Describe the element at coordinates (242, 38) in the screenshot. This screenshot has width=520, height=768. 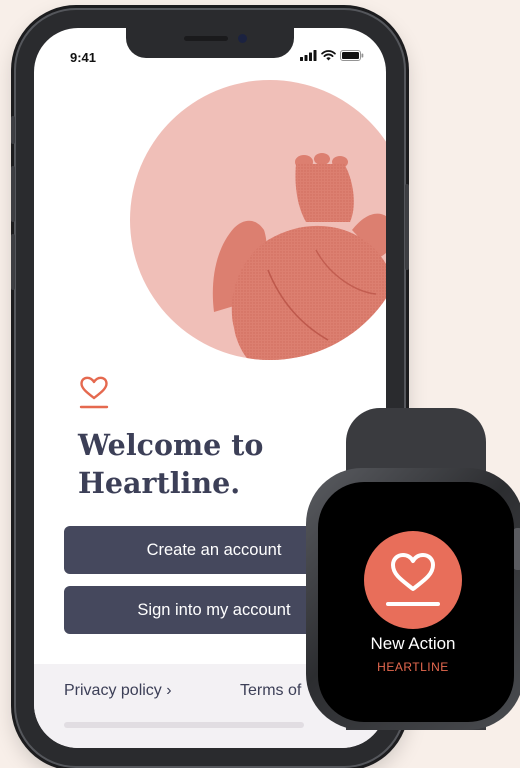
I see `front-camera` at that location.